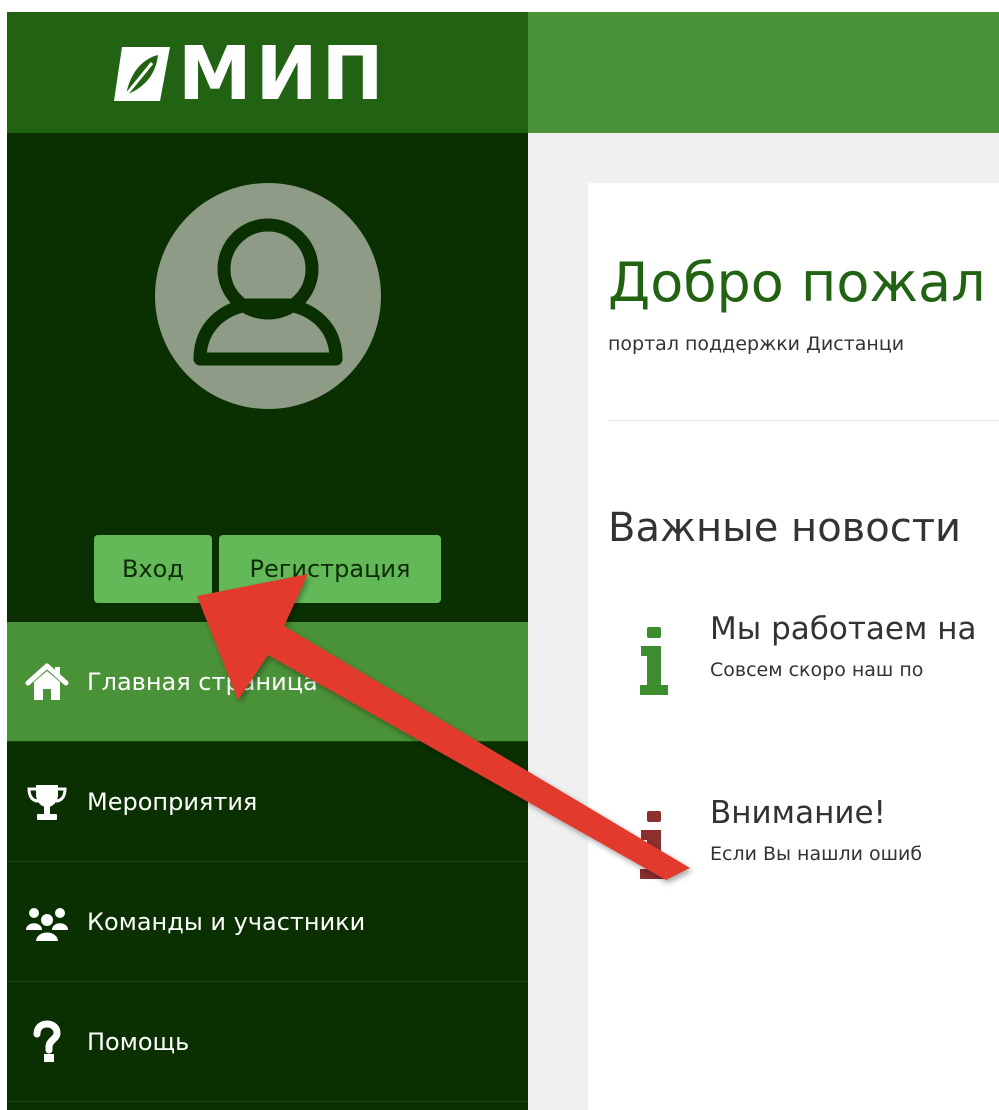  Describe the element at coordinates (499, 6) in the screenshot. I see `window-top-strip` at that location.